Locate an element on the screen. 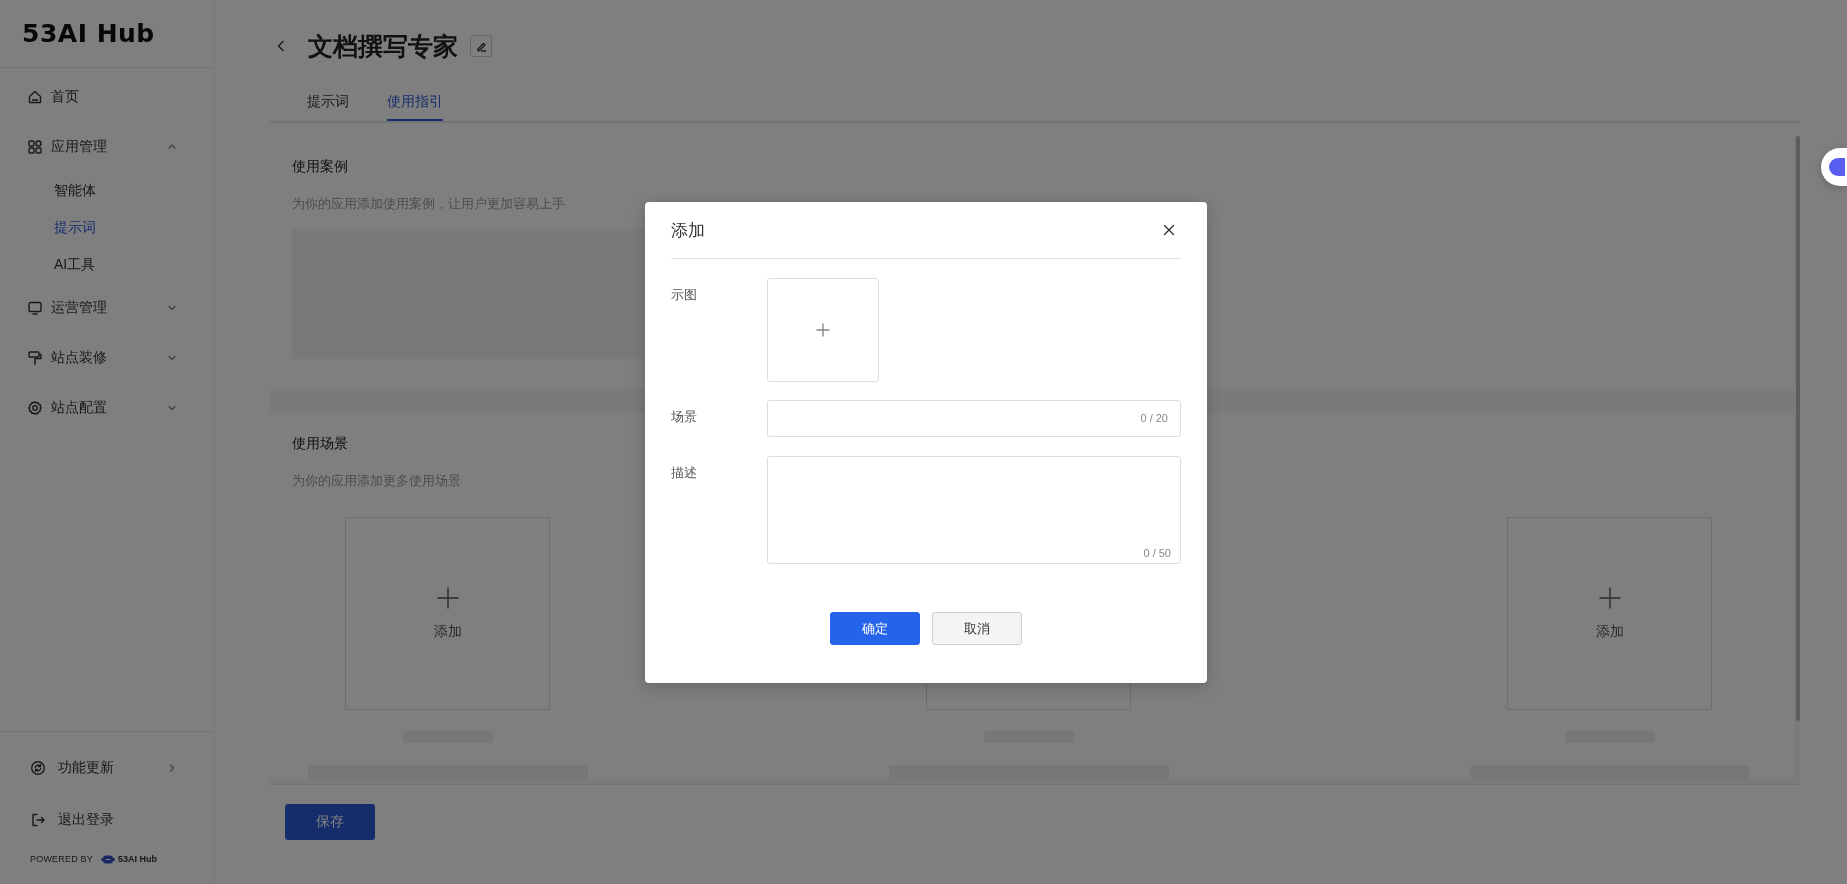 The image size is (1847, 884). powered-by-text: POWERED BY is located at coordinates (61, 859).